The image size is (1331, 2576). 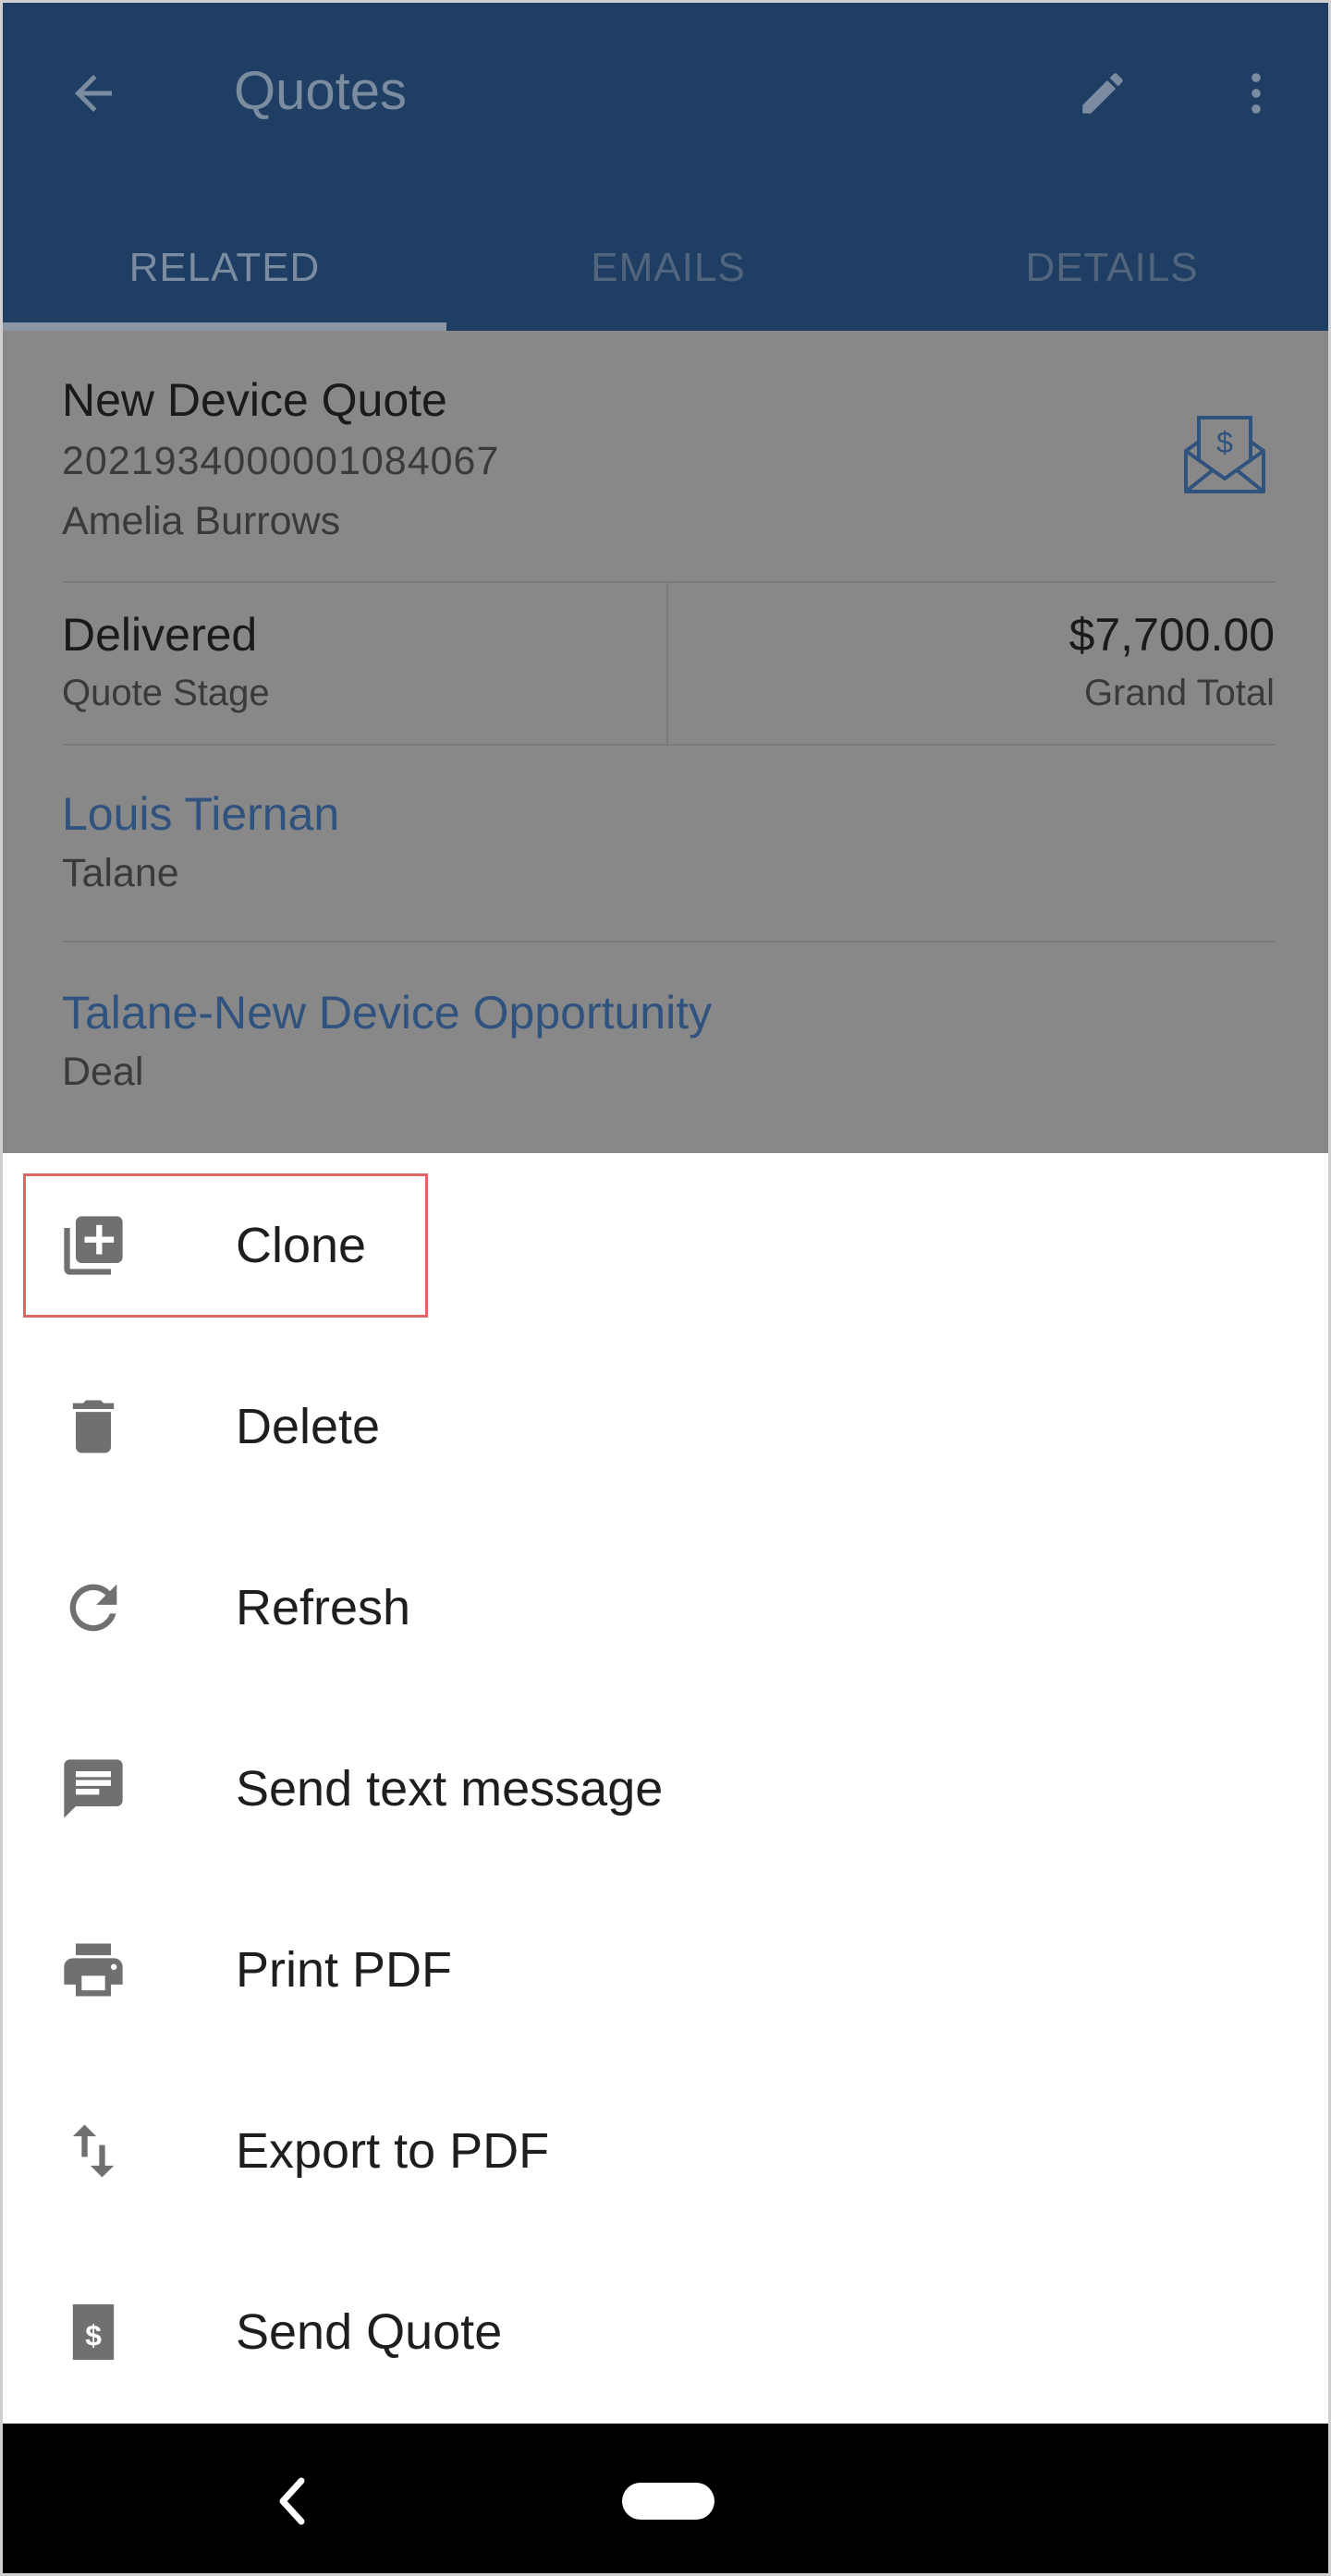 I want to click on menu-item-label: Delete, so click(x=309, y=1426).